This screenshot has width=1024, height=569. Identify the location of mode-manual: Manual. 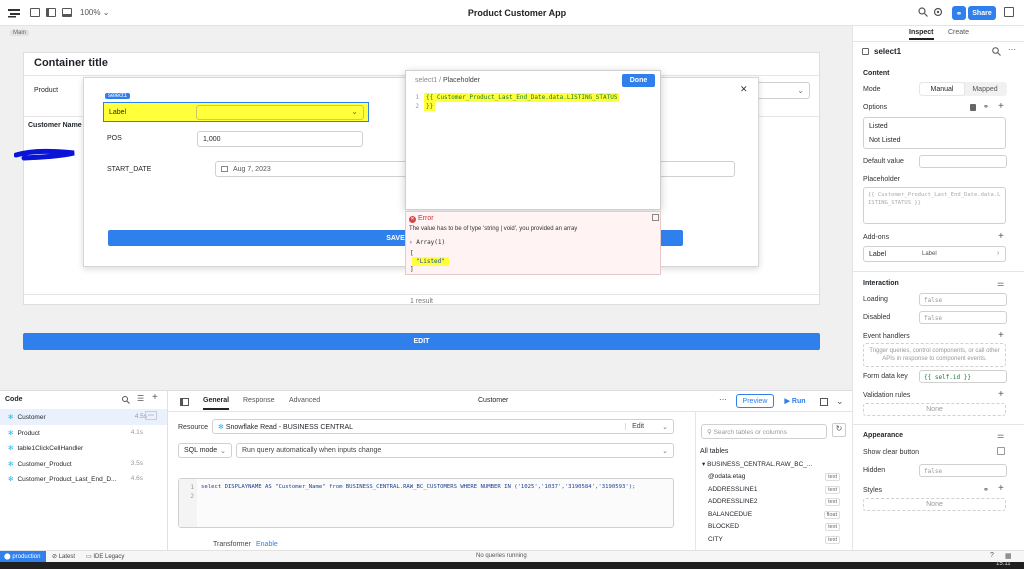
(942, 89).